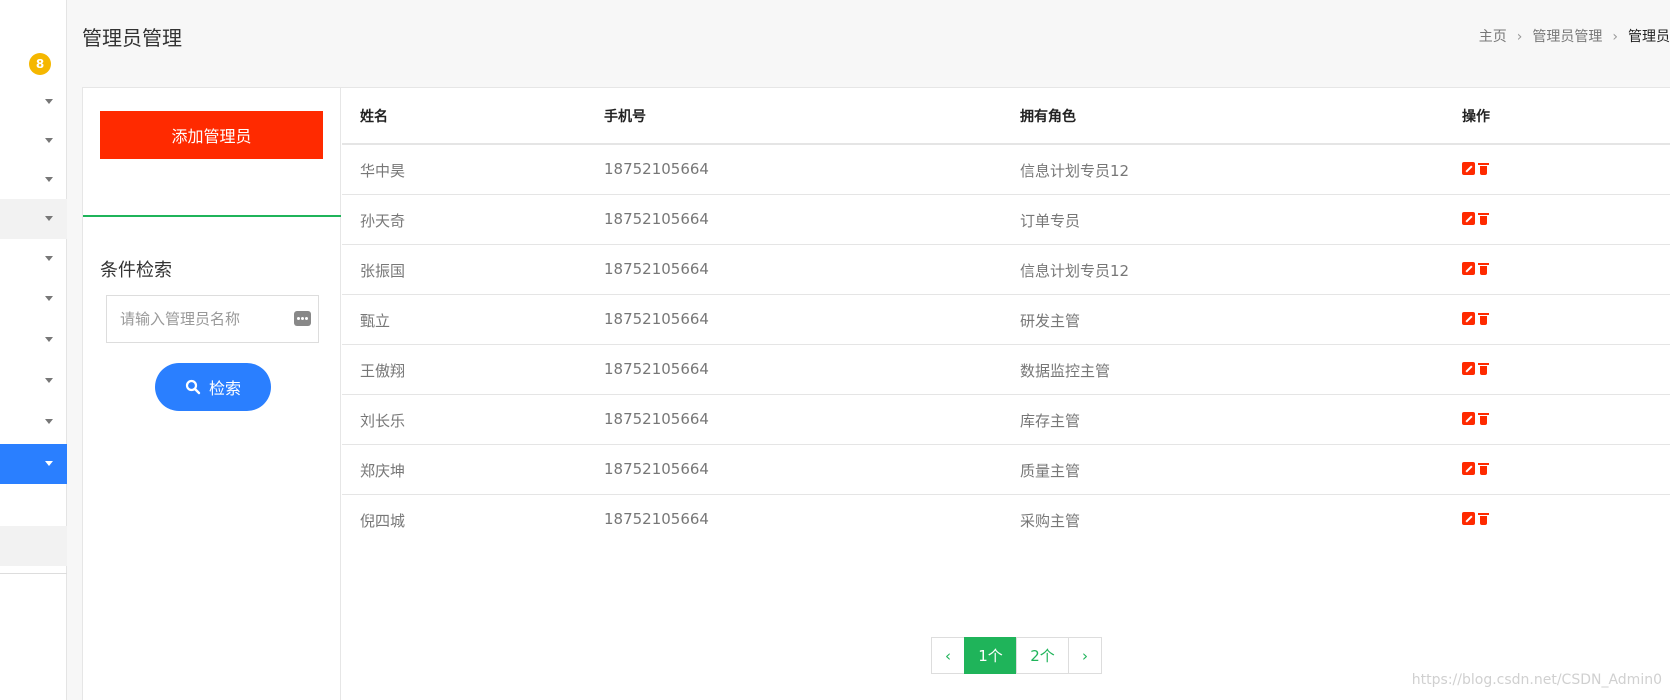 The image size is (1670, 700). What do you see at coordinates (224, 388) in the screenshot?
I see `search-button-label: 检索` at bounding box center [224, 388].